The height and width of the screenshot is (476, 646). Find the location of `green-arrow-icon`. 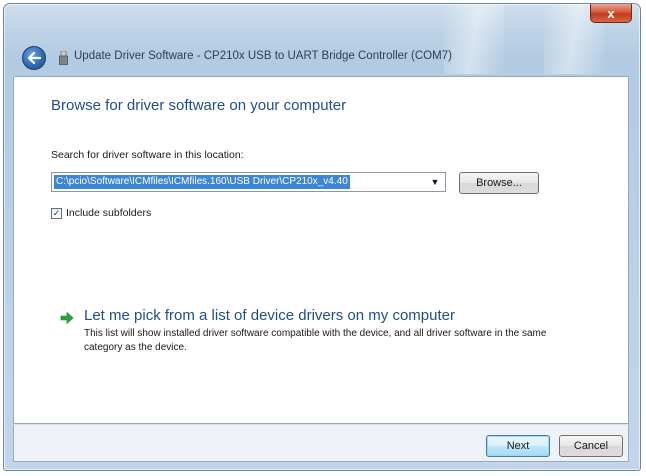

green-arrow-icon is located at coordinates (67, 318).